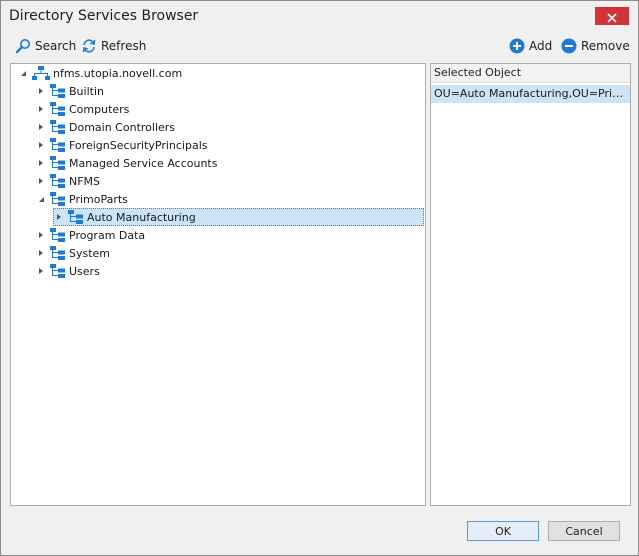 The width and height of the screenshot is (639, 556). Describe the element at coordinates (99, 109) in the screenshot. I see `tree-item-label: Computers` at that location.